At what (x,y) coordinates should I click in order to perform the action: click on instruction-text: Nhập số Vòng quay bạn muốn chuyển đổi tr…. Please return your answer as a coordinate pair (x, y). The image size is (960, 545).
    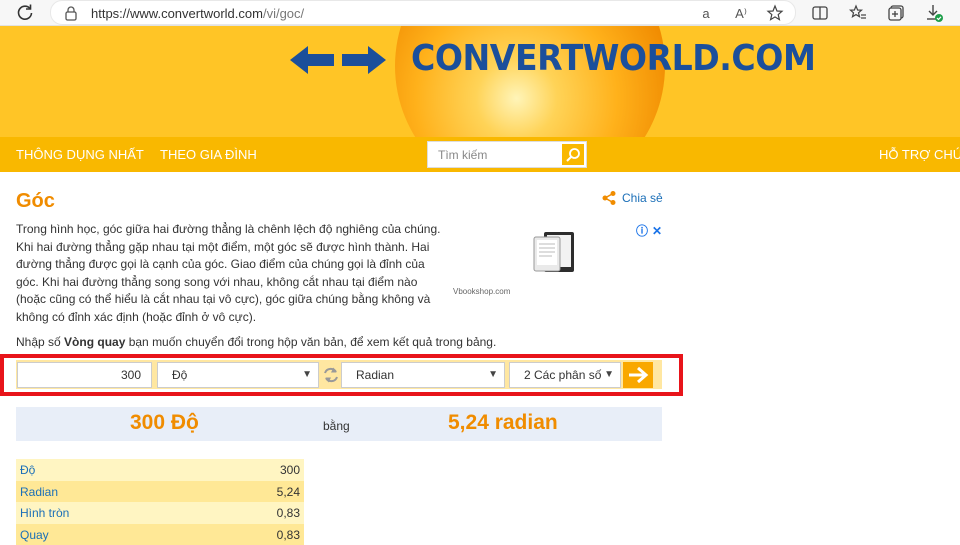
    Looking at the image, I should click on (256, 342).